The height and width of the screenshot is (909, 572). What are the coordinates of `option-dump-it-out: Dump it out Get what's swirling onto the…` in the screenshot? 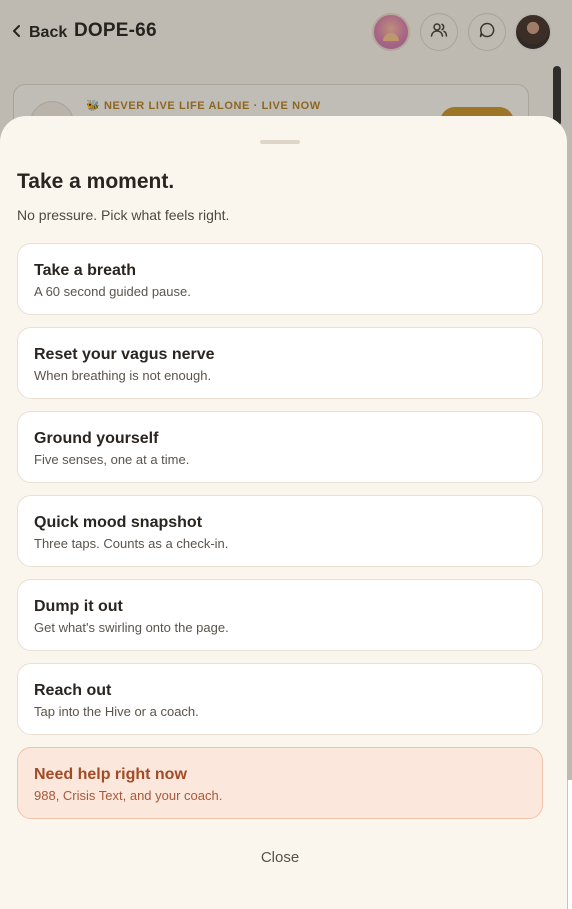 It's located at (280, 615).